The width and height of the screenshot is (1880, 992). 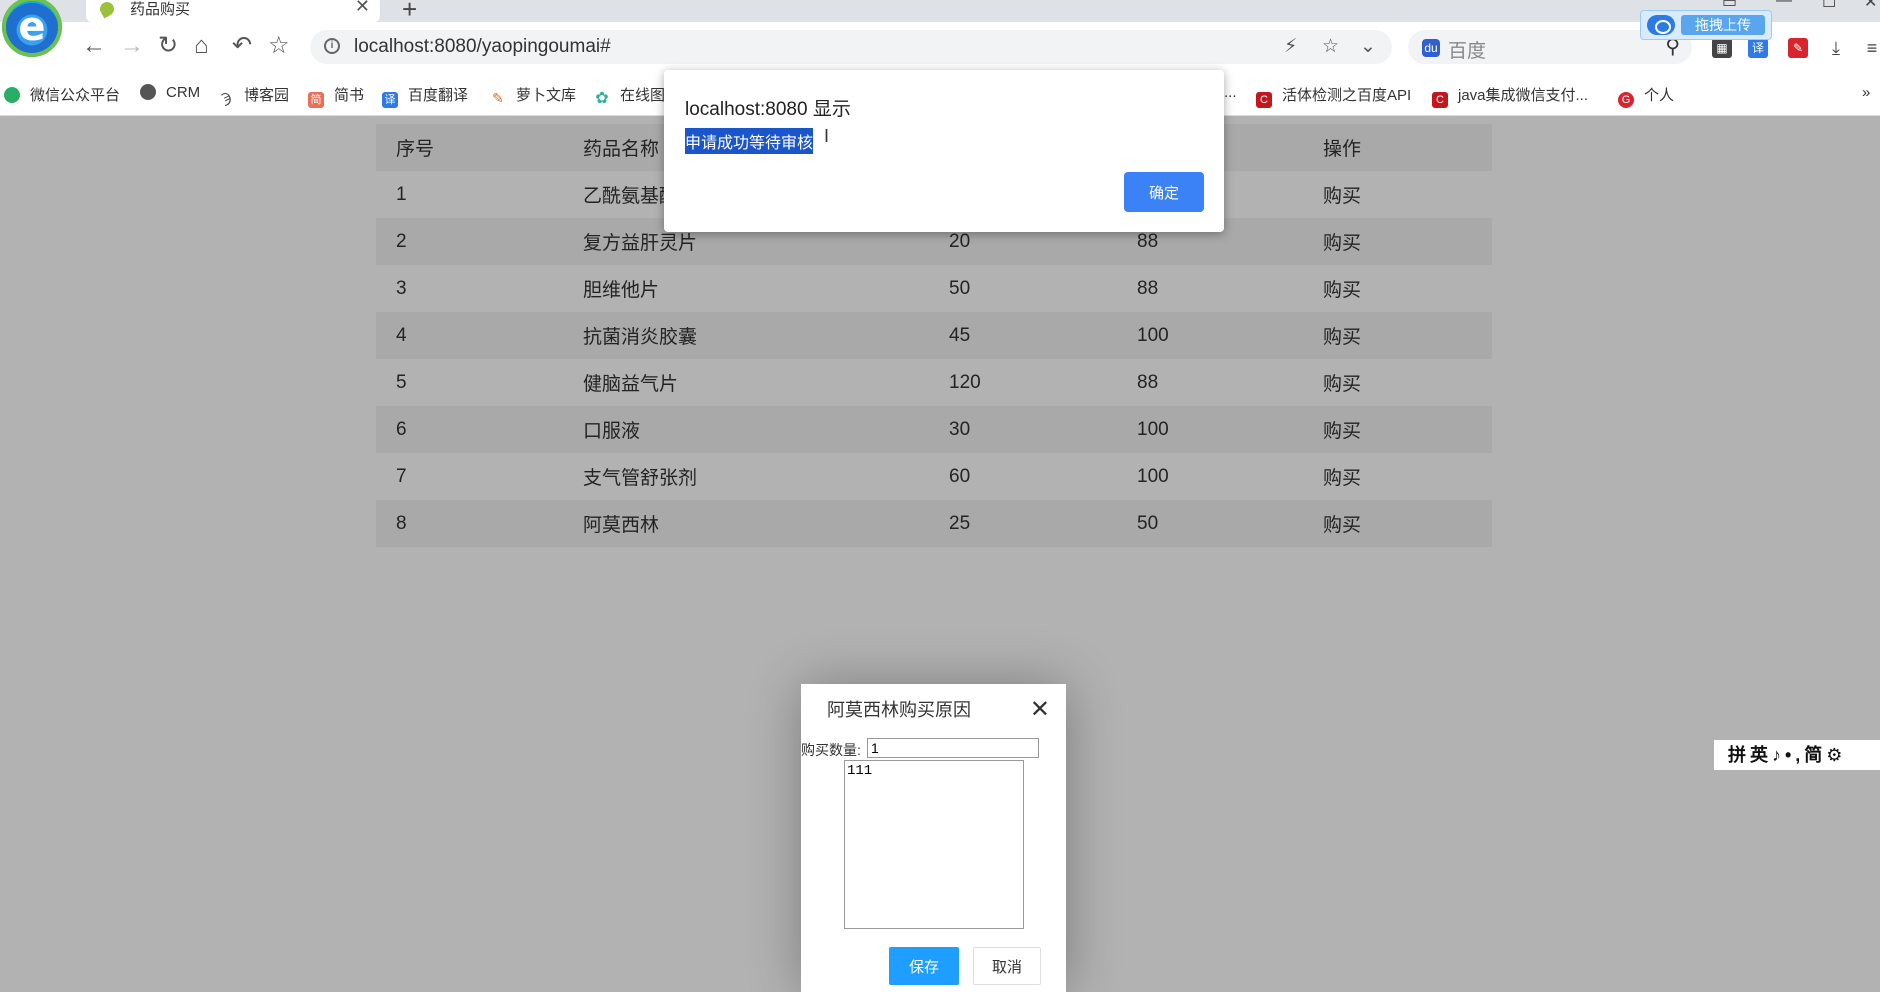 I want to click on bookmark-item: 微信公众平台, so click(x=62, y=94).